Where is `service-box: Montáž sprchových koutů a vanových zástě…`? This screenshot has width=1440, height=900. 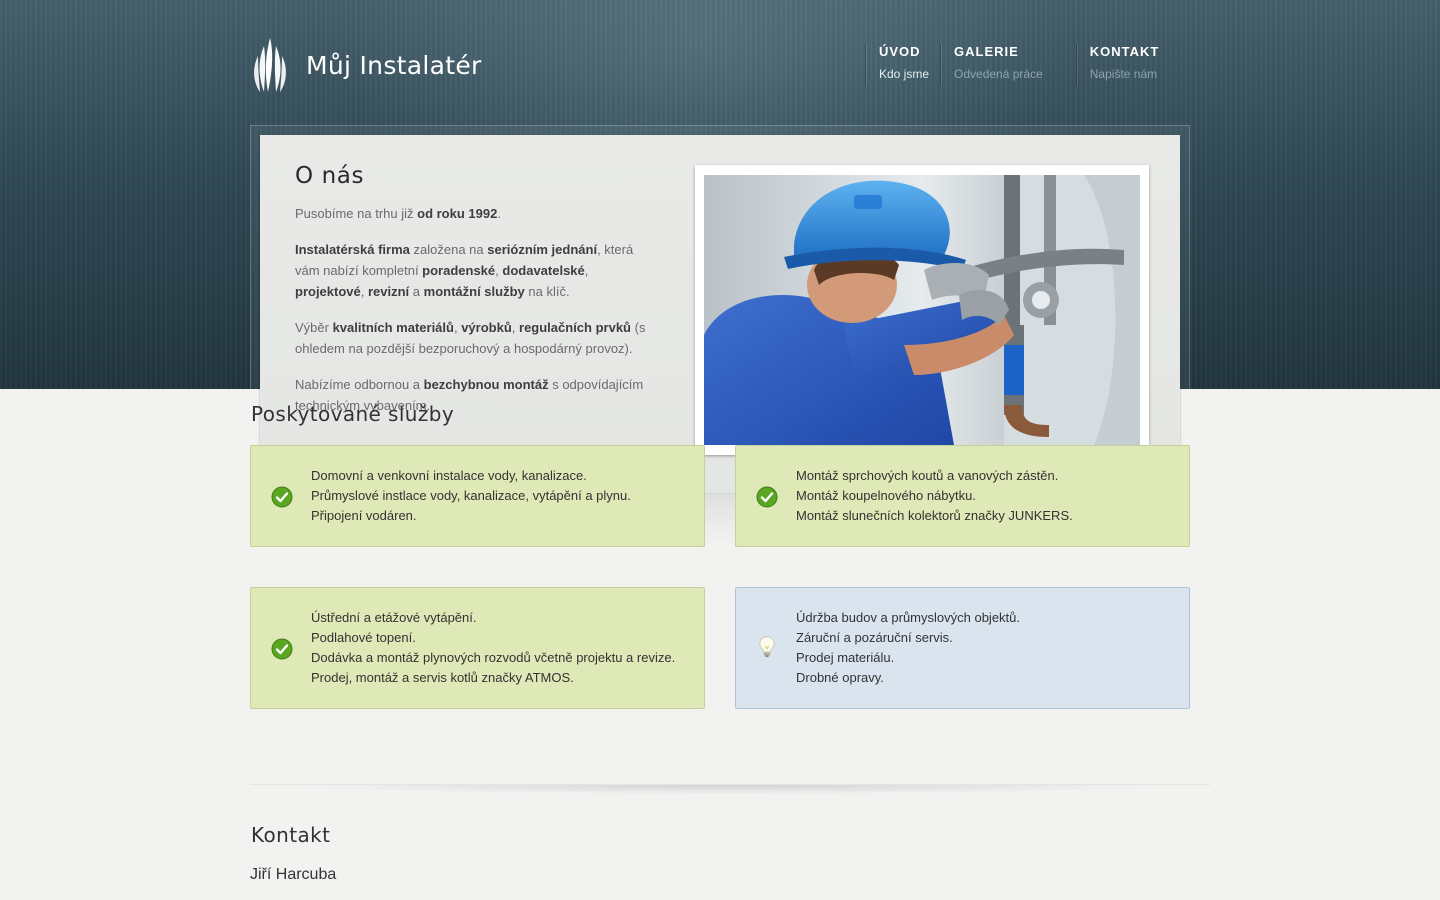
service-box: Montáž sprchových koutů a vanových zástě… is located at coordinates (962, 496).